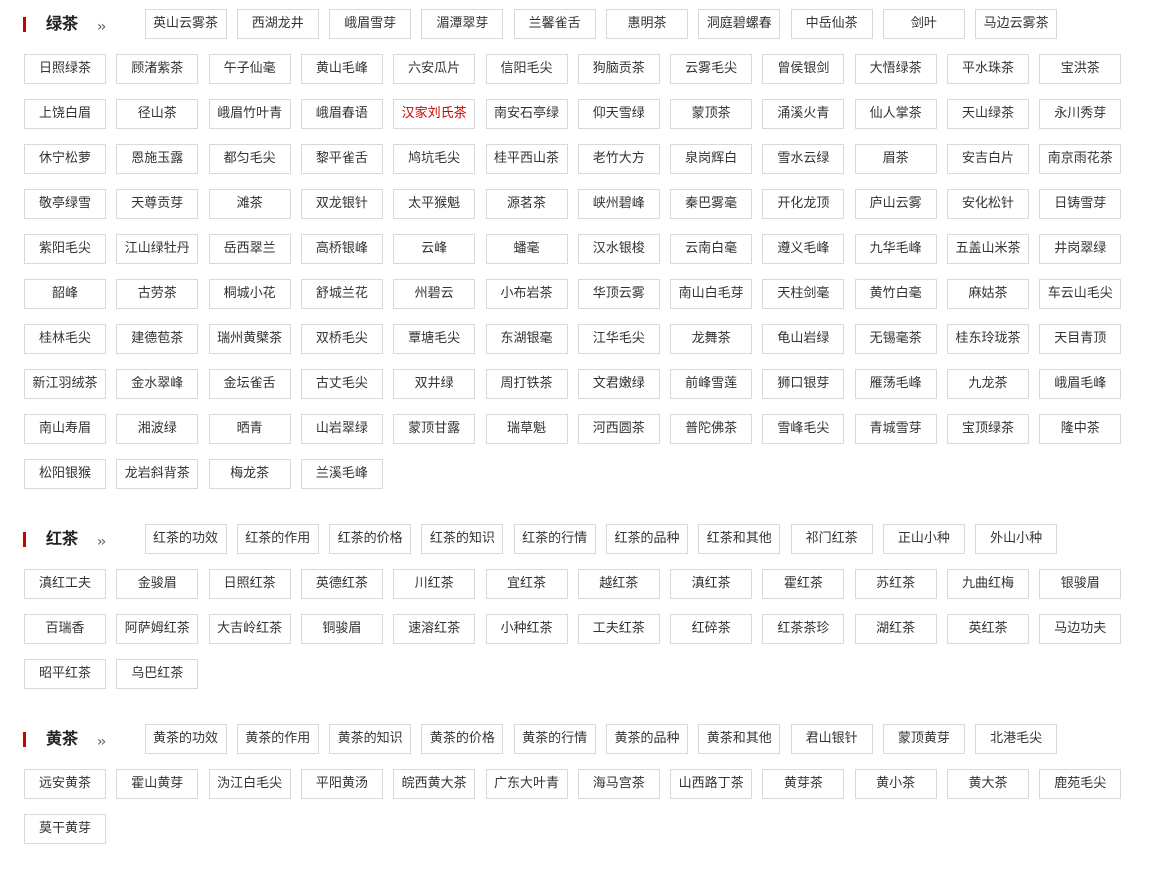  What do you see at coordinates (157, 474) in the screenshot?
I see `tea-tag-link: 龙岩斜背茶` at bounding box center [157, 474].